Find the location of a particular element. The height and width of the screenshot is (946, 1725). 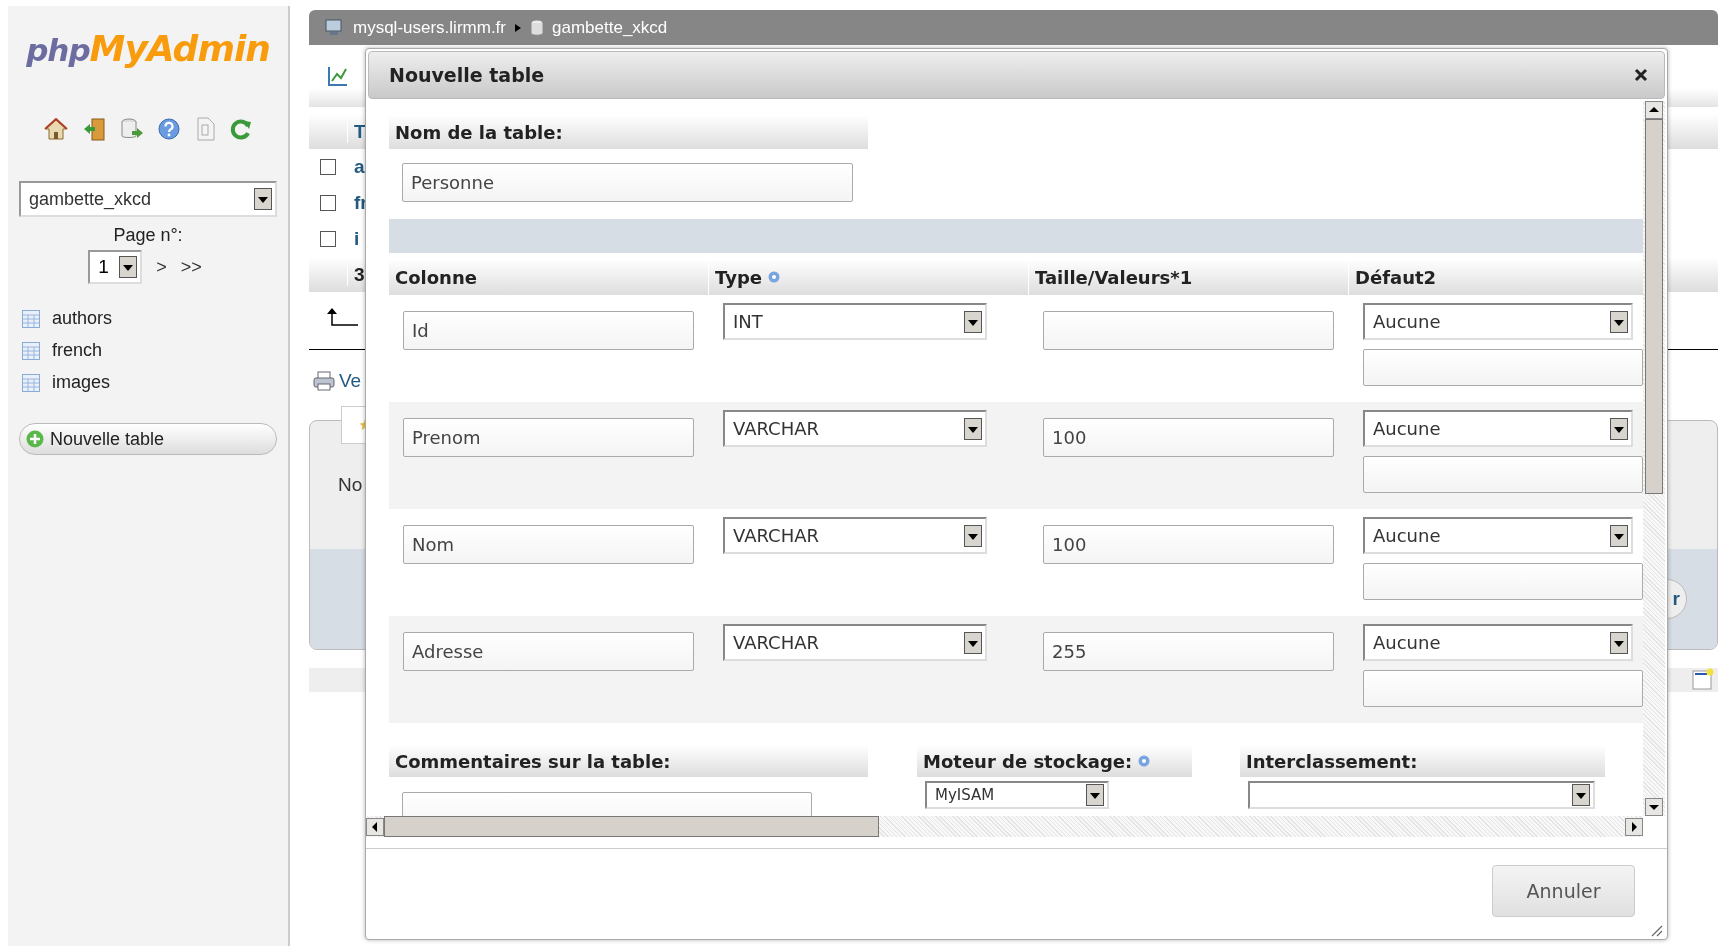

caret-icon is located at coordinates (518, 27).